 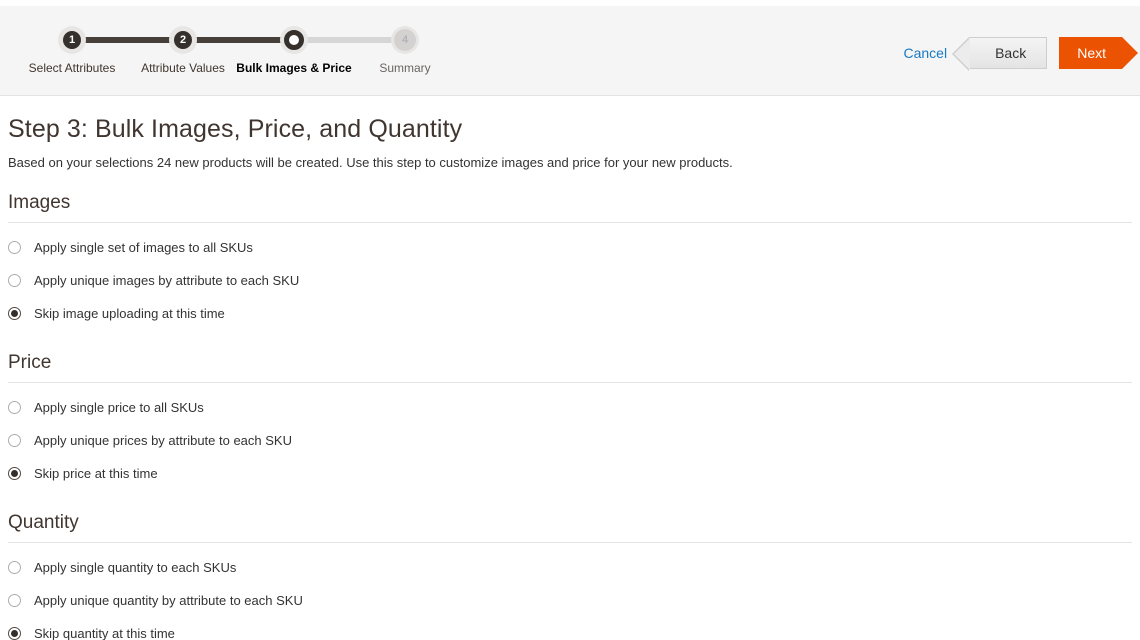 I want to click on price-option-skip: Skip price at this time, so click(x=570, y=473).